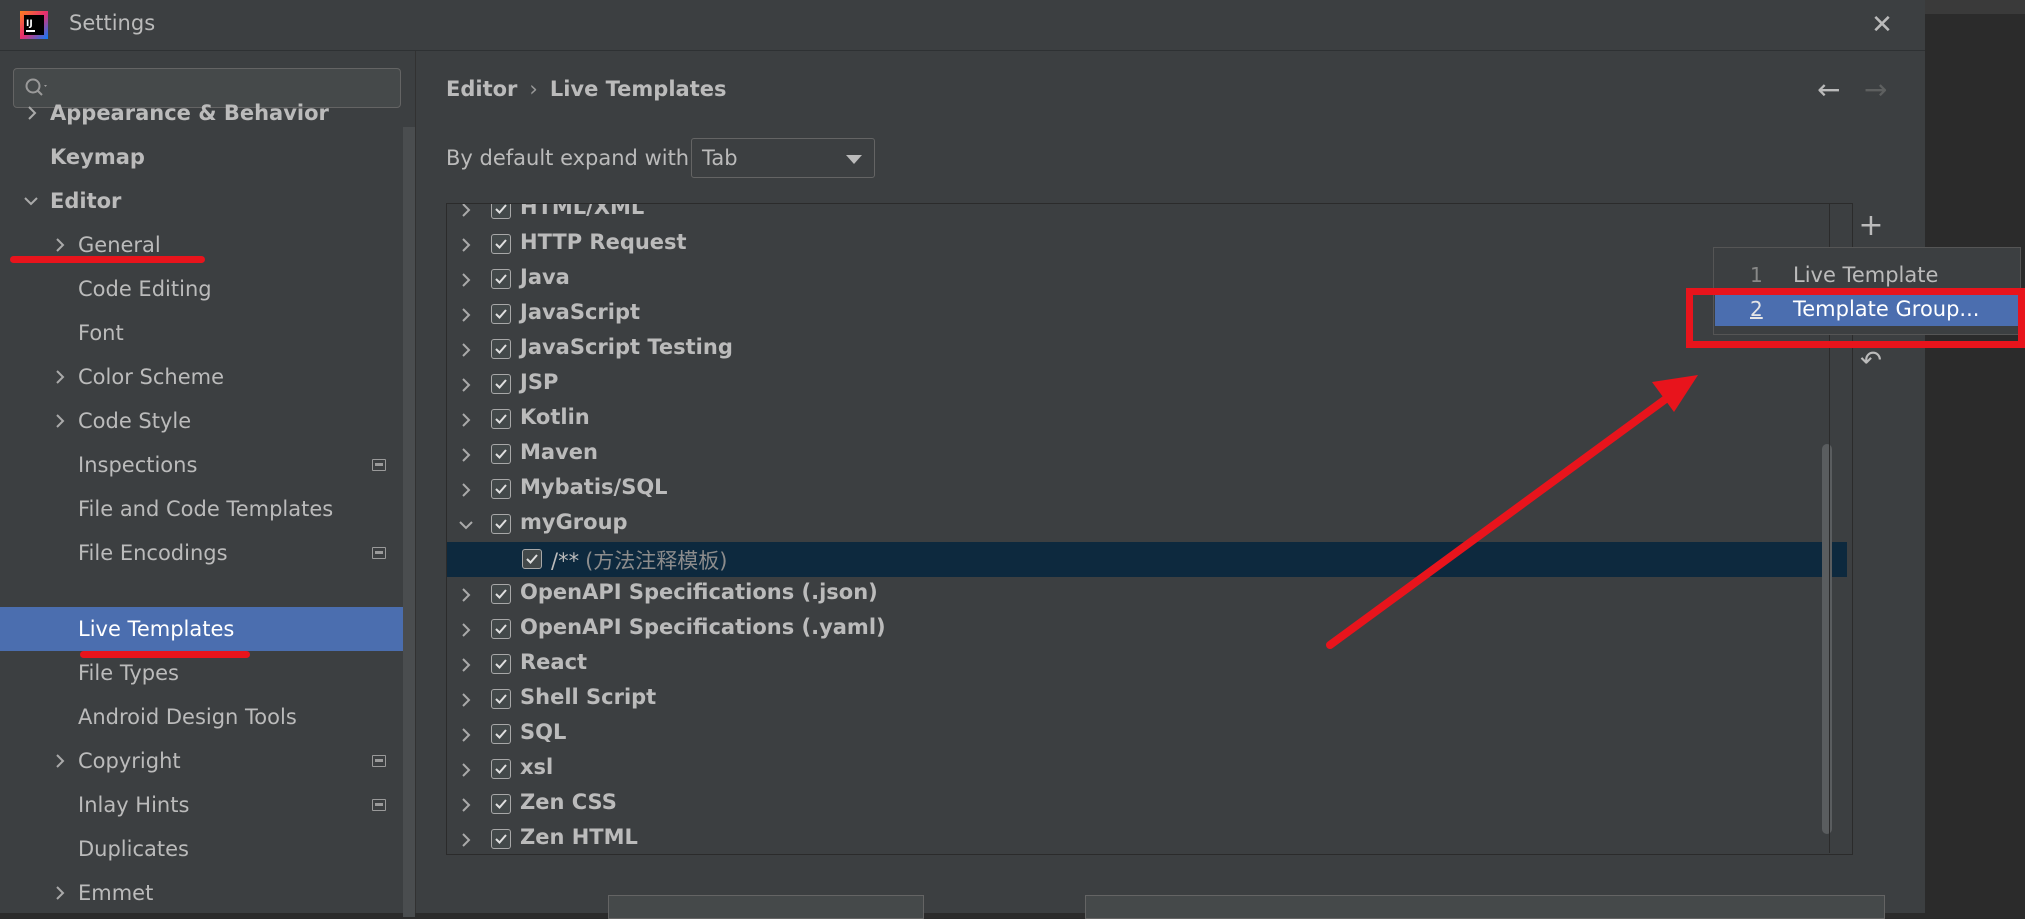  I want to click on breadcrumb-current: Live Templates, so click(638, 89).